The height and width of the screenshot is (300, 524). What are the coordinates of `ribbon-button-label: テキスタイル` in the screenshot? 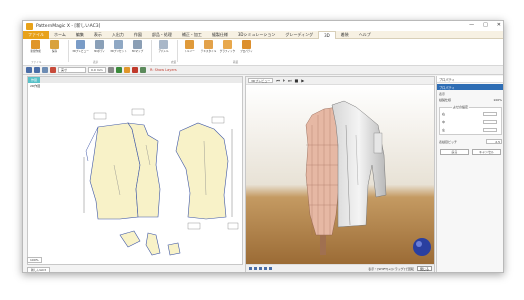 It's located at (208, 51).